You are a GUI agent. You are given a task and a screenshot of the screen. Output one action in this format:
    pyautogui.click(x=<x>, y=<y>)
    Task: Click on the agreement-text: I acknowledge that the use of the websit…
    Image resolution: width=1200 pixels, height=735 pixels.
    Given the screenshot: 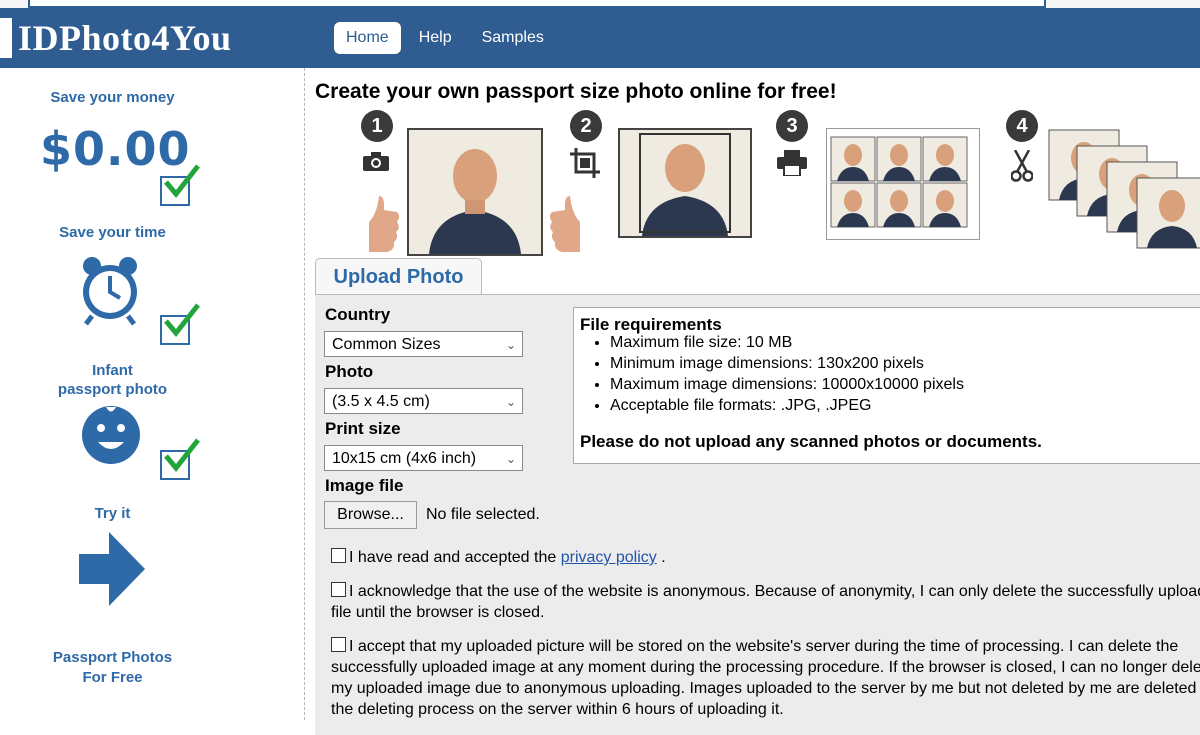 What is the action you would take?
    pyautogui.click(x=765, y=602)
    